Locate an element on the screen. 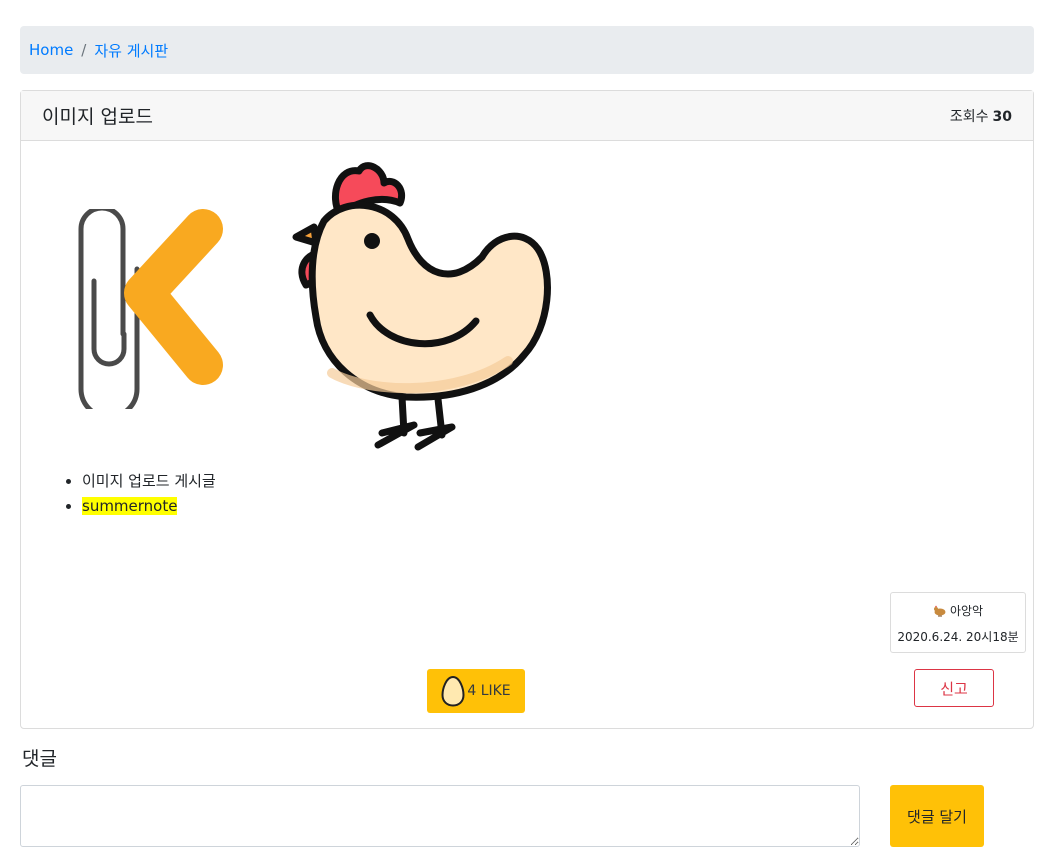  chicken-image is located at coordinates (421, 306).